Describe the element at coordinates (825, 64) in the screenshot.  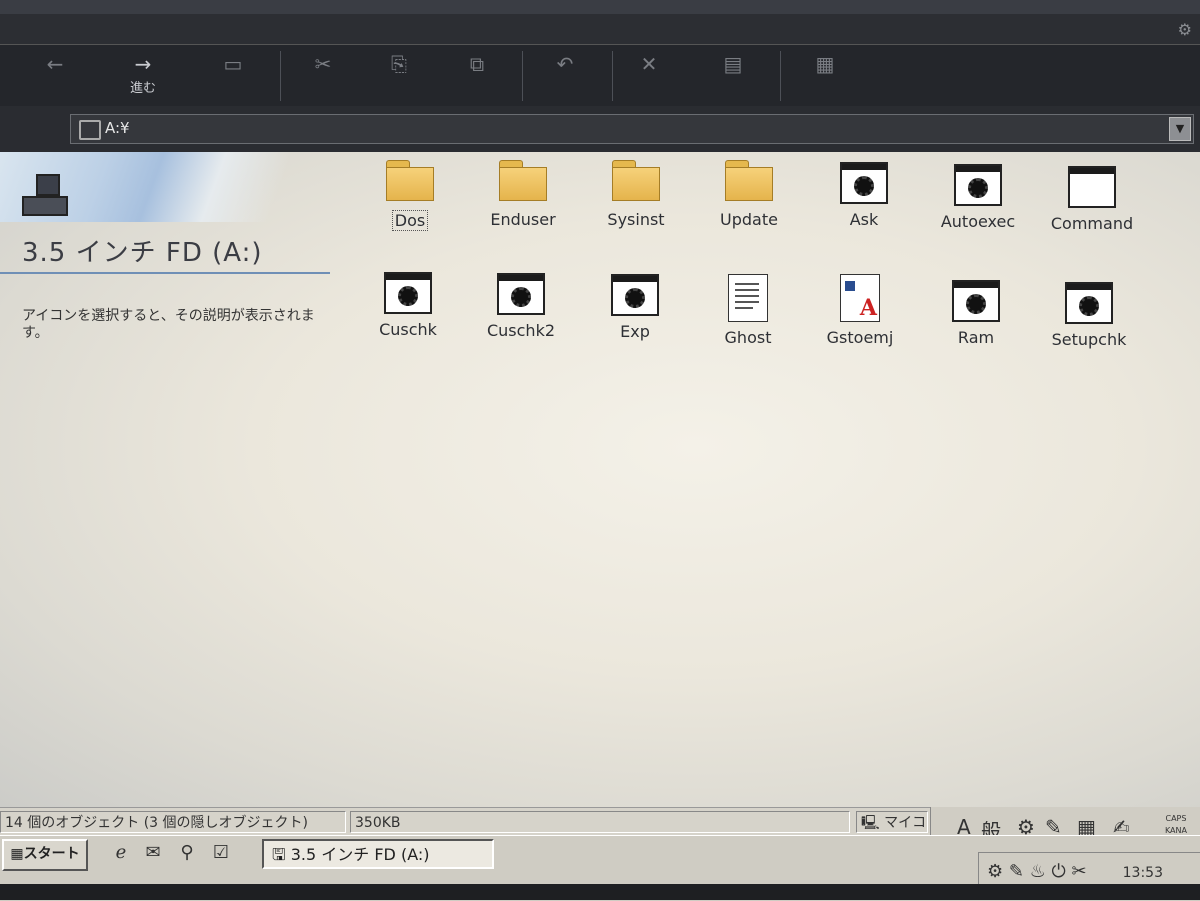
I see `views-icon: ▦` at that location.